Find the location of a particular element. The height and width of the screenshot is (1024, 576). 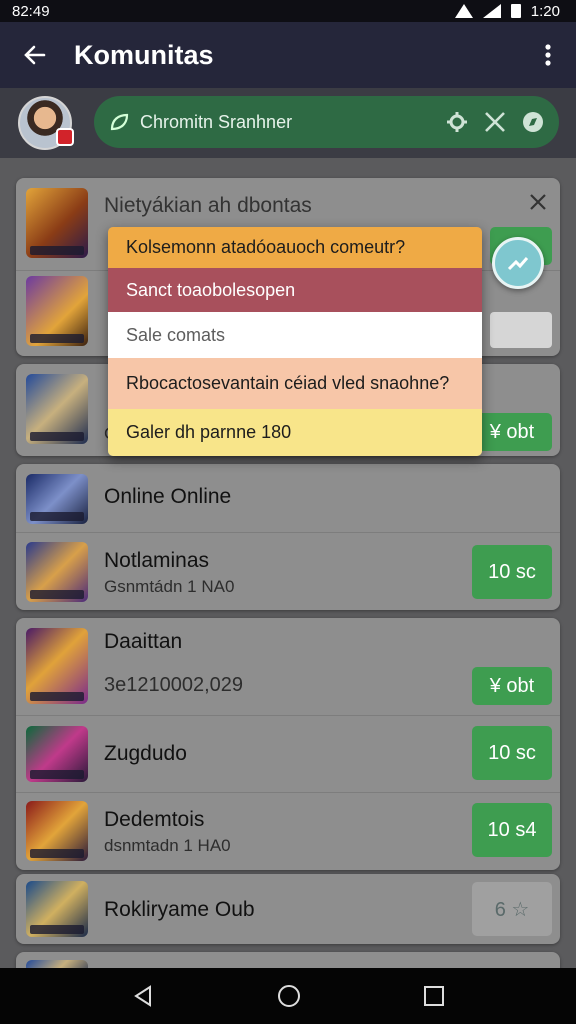

list-item: Notlaminas Gsnmtádn 1 NA0 10 sc is located at coordinates (288, 571).